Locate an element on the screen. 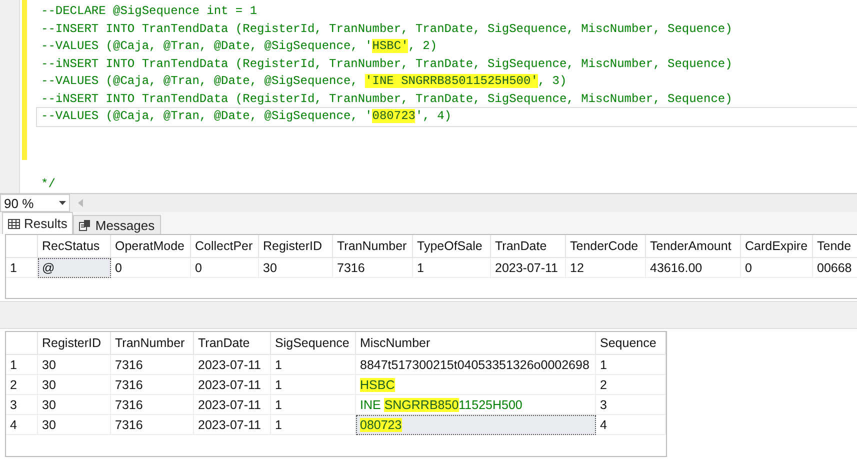 Image resolution: width=857 pixels, height=459 pixels. table-cell: 8847t517300215t04053351326o0002698 is located at coordinates (476, 364).